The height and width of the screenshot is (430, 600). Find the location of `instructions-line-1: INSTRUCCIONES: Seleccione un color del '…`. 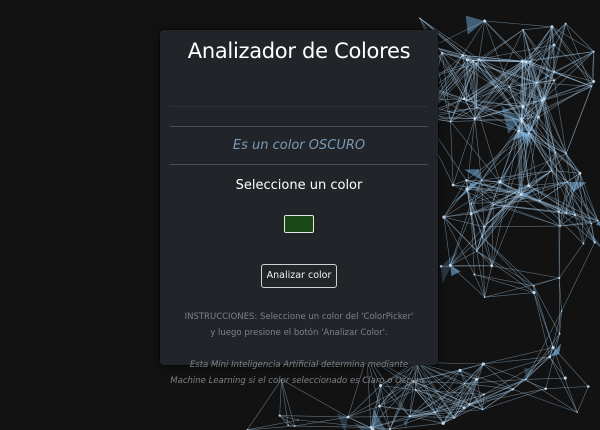

instructions-line-1: INSTRUCCIONES: Seleccione un color del '… is located at coordinates (299, 317).